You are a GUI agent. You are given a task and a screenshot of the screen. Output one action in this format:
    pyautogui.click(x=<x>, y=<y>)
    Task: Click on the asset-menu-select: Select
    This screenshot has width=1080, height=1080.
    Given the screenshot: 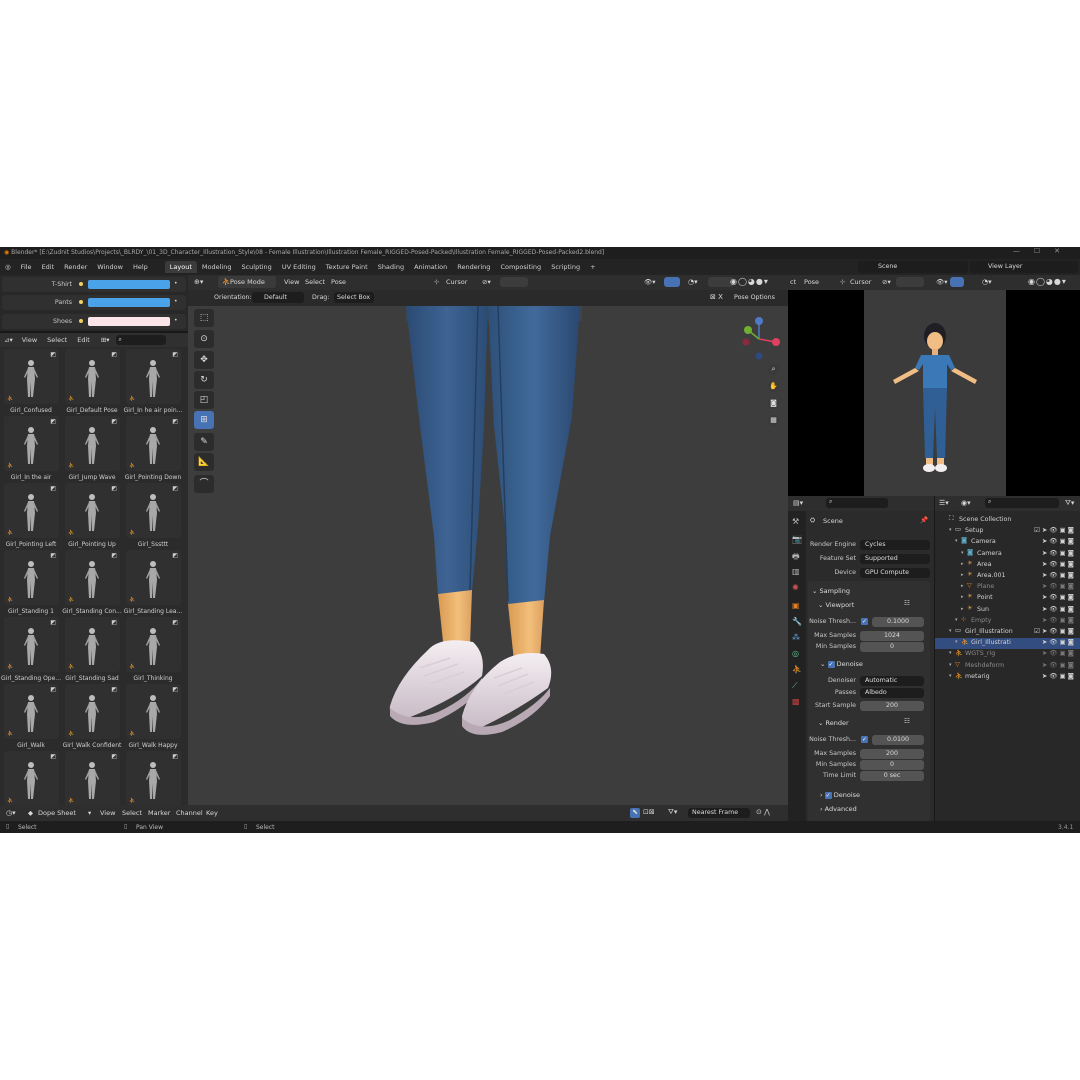 What is the action you would take?
    pyautogui.click(x=57, y=340)
    